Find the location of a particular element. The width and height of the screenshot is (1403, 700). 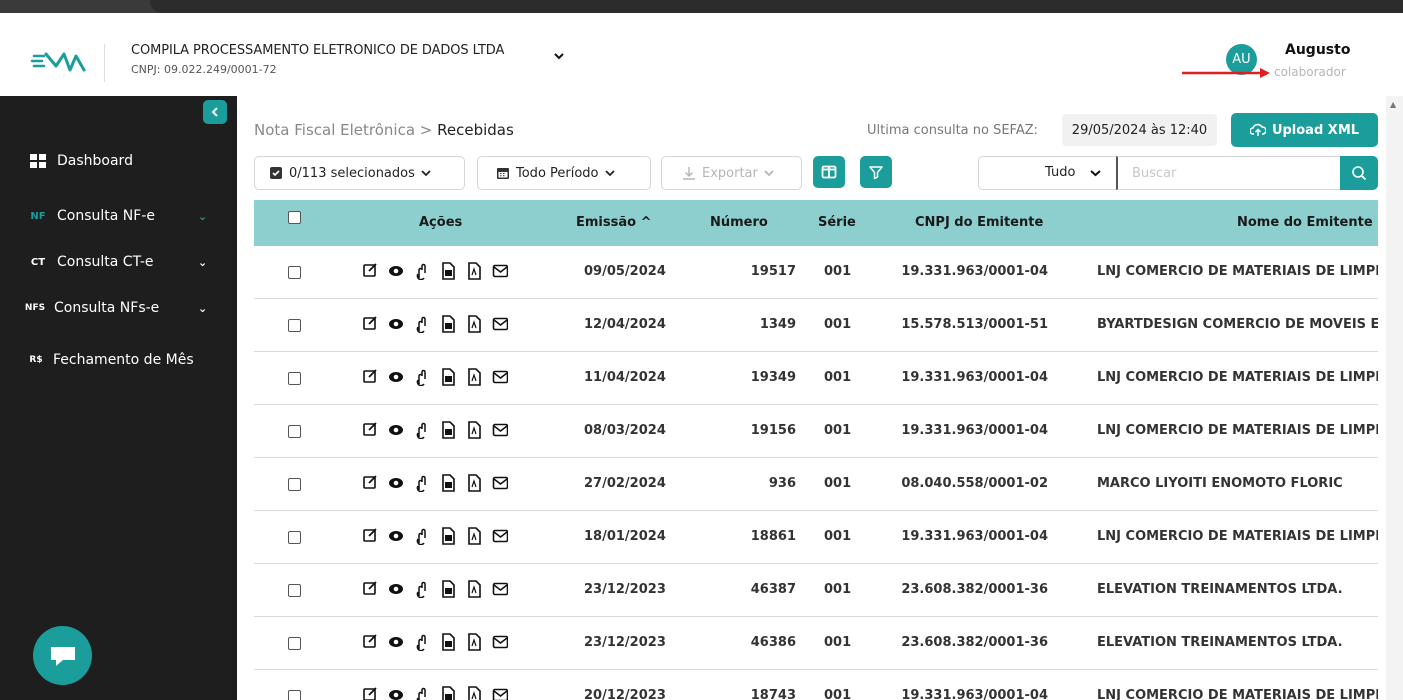

columns-button is located at coordinates (829, 172).